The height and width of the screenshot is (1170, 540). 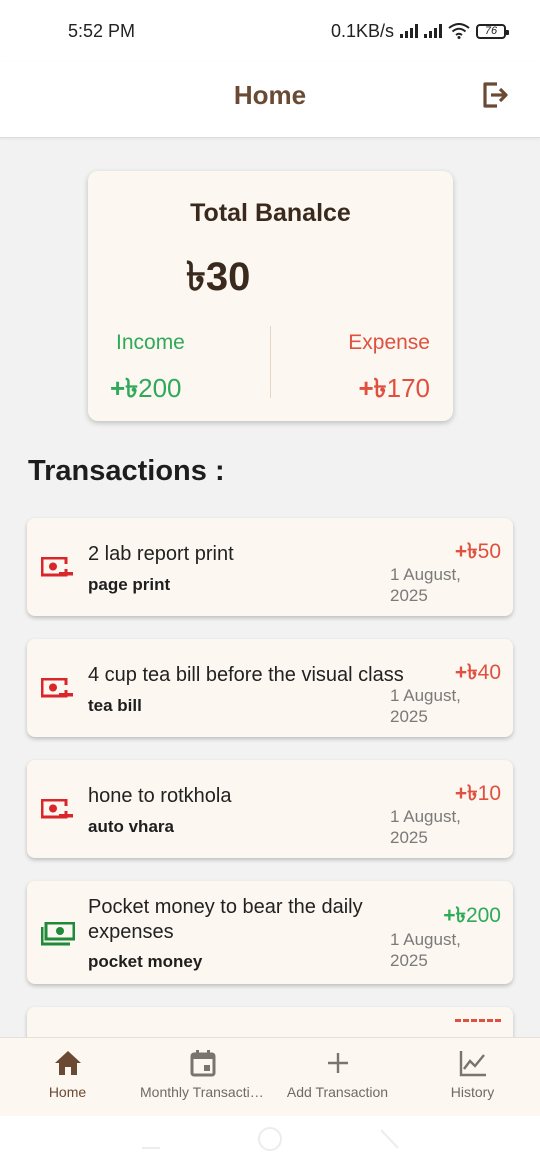 I want to click on battery-level: 76, so click(x=491, y=31).